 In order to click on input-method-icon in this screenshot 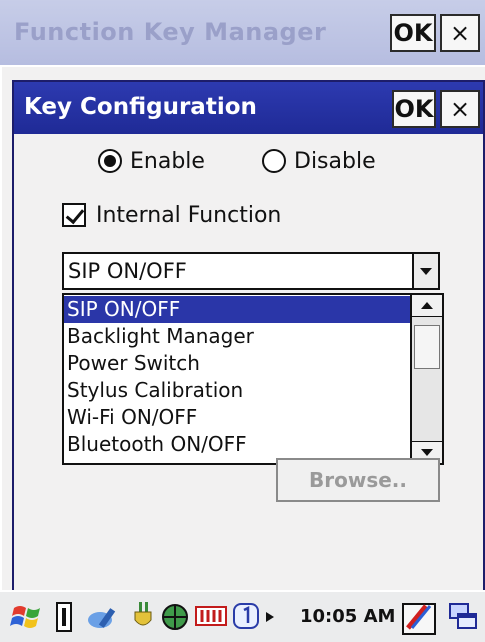, I will do `click(419, 617)`.